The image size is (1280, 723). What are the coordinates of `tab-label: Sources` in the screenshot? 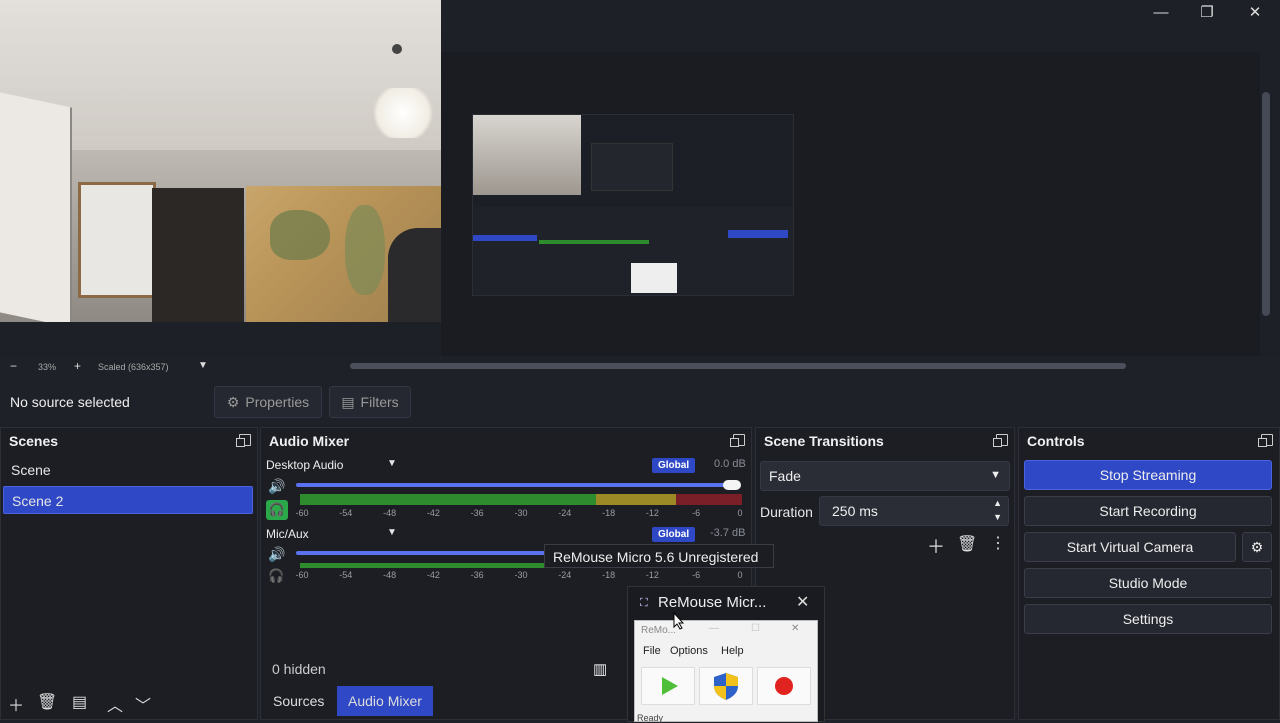 It's located at (299, 701).